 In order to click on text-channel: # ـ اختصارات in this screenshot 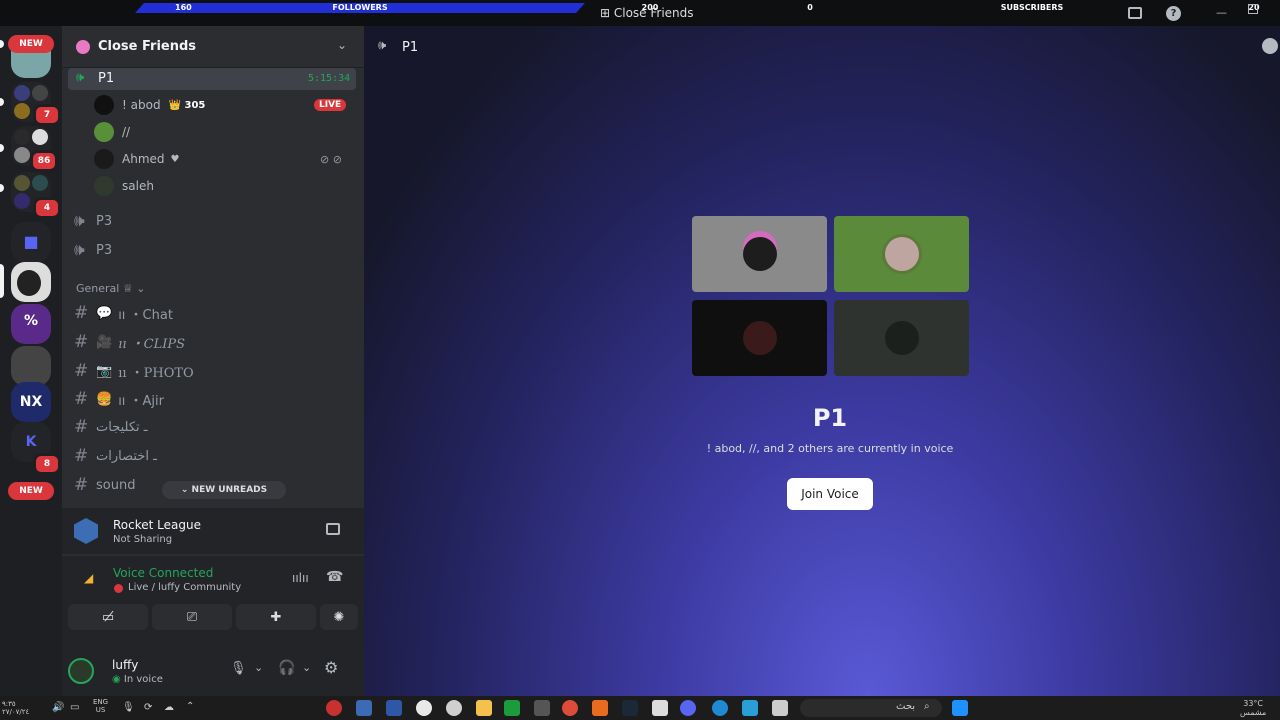, I will do `click(115, 456)`.